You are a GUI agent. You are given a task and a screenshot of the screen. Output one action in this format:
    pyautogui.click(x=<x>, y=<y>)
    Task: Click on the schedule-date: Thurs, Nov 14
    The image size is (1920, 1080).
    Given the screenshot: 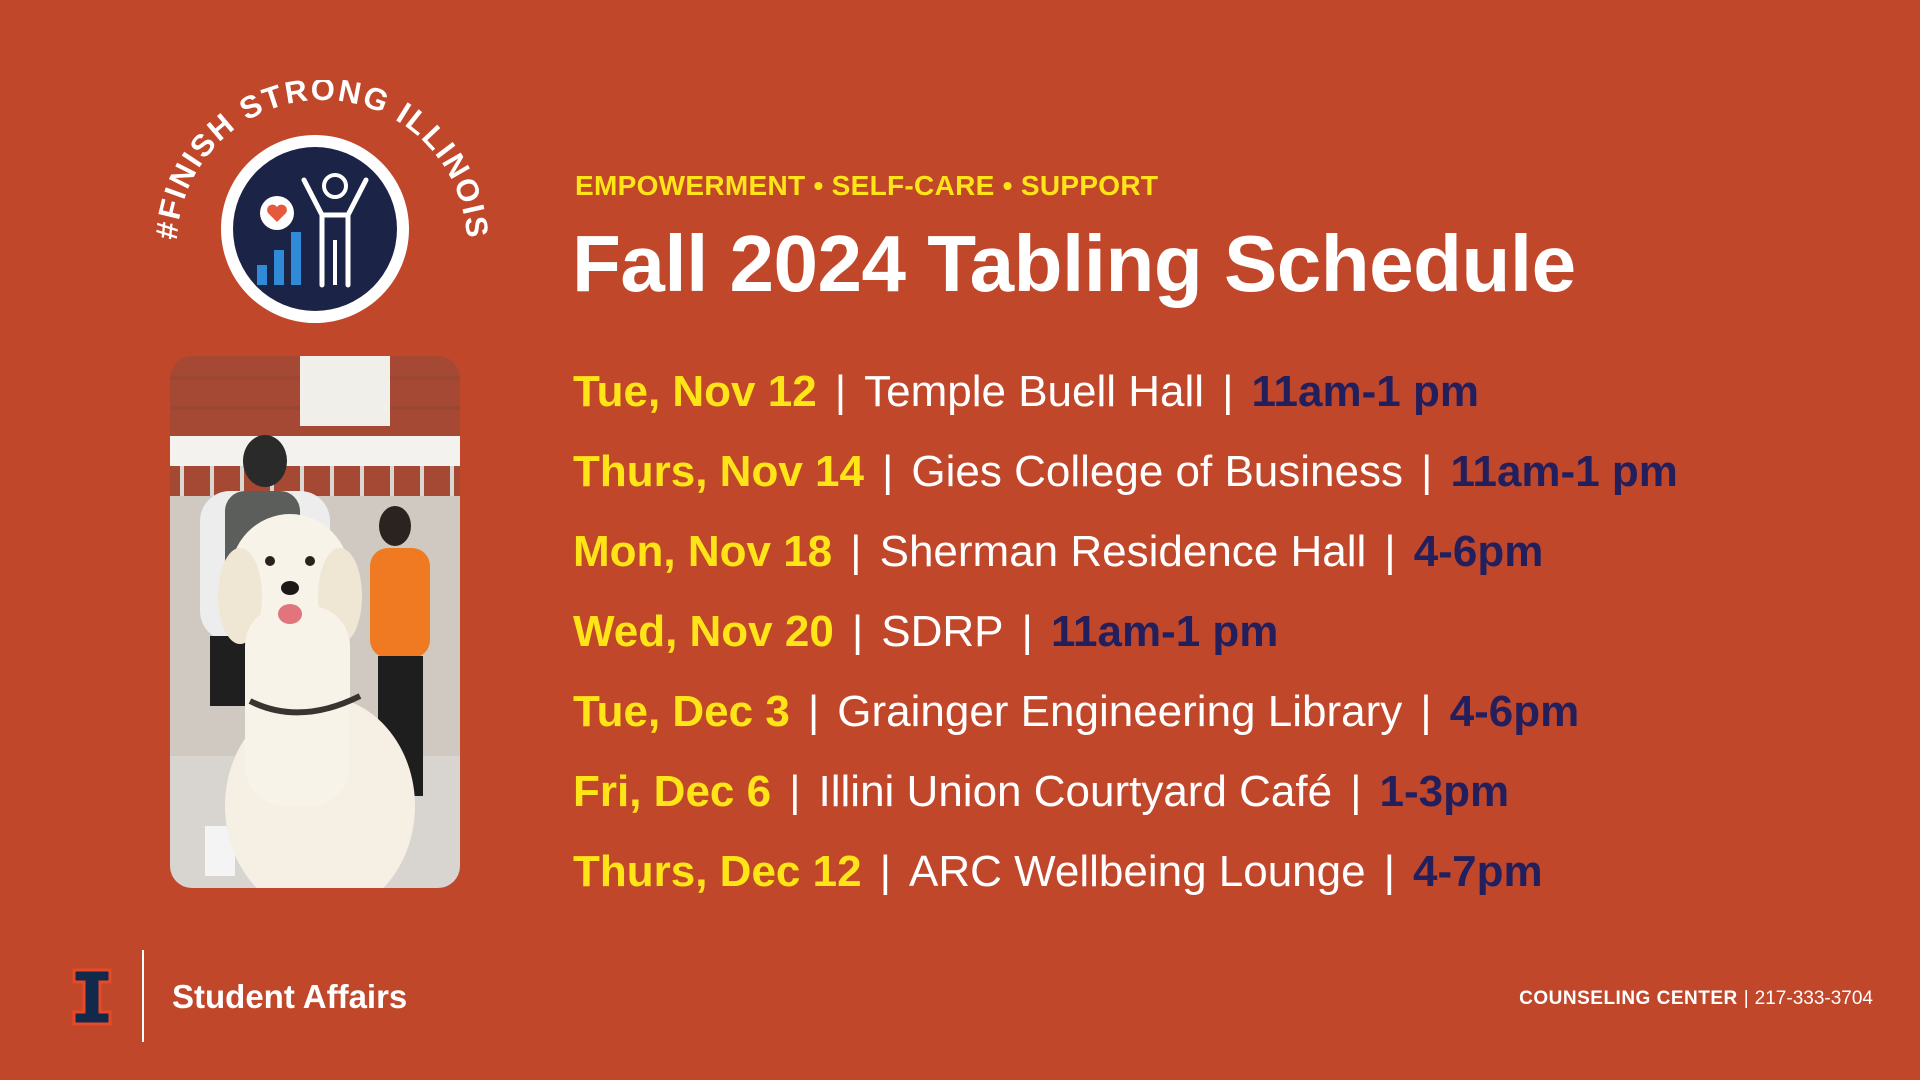 What is the action you would take?
    pyautogui.click(x=718, y=471)
    